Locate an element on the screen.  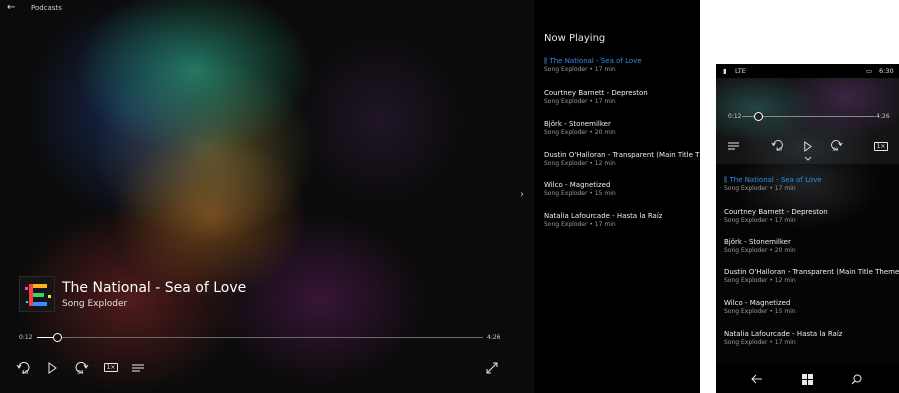
search-icon is located at coordinates (856, 379).